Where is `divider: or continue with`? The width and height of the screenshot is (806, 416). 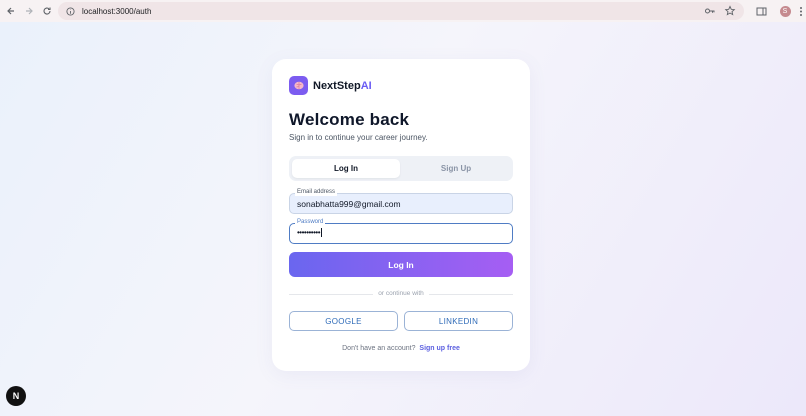 divider: or continue with is located at coordinates (401, 294).